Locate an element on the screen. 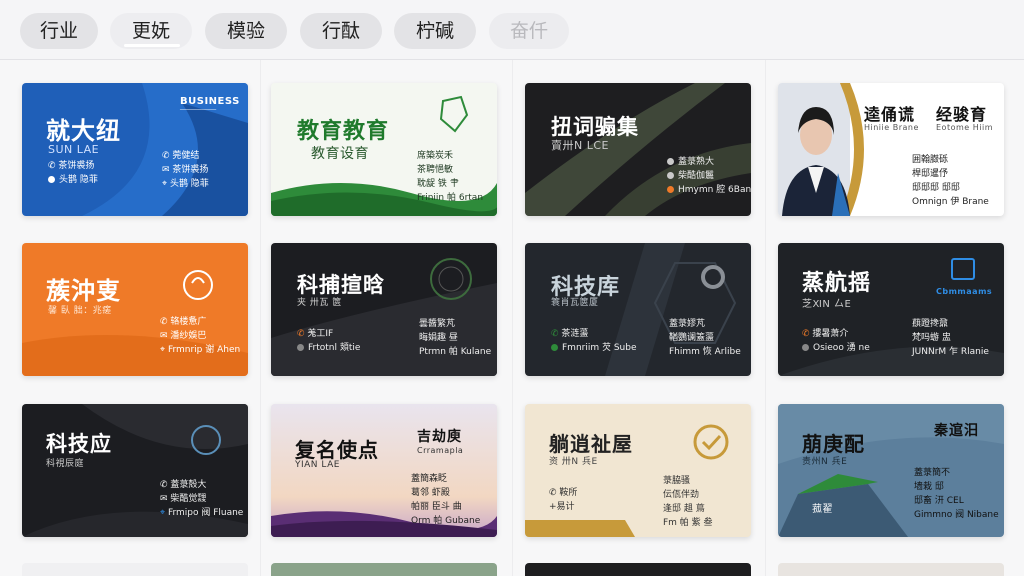 This screenshot has height=576, width=1024. contact-line: Hmymn 腔 6Bane is located at coordinates (709, 190).